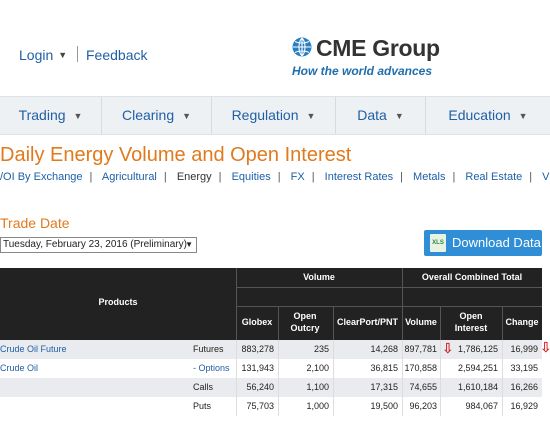 This screenshot has height=434, width=550. What do you see at coordinates (251, 177) in the screenshot?
I see `filter-link: Equities` at bounding box center [251, 177].